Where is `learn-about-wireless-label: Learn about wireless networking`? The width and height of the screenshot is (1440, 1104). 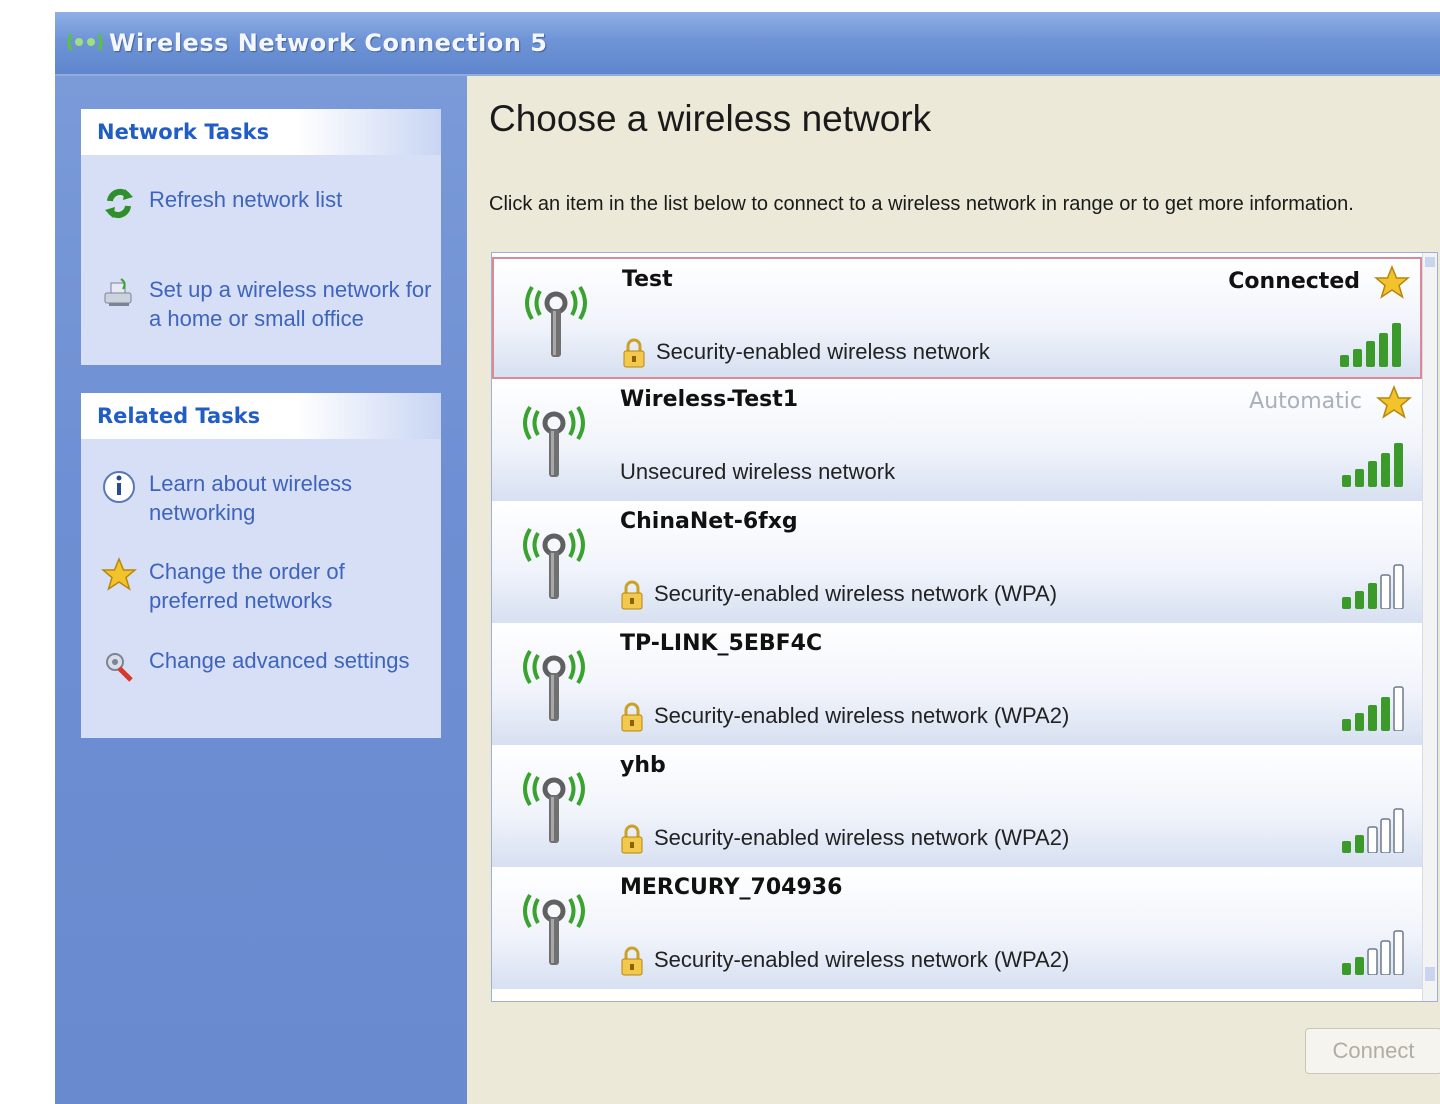 learn-about-wireless-label: Learn about wireless networking is located at coordinates (251, 498).